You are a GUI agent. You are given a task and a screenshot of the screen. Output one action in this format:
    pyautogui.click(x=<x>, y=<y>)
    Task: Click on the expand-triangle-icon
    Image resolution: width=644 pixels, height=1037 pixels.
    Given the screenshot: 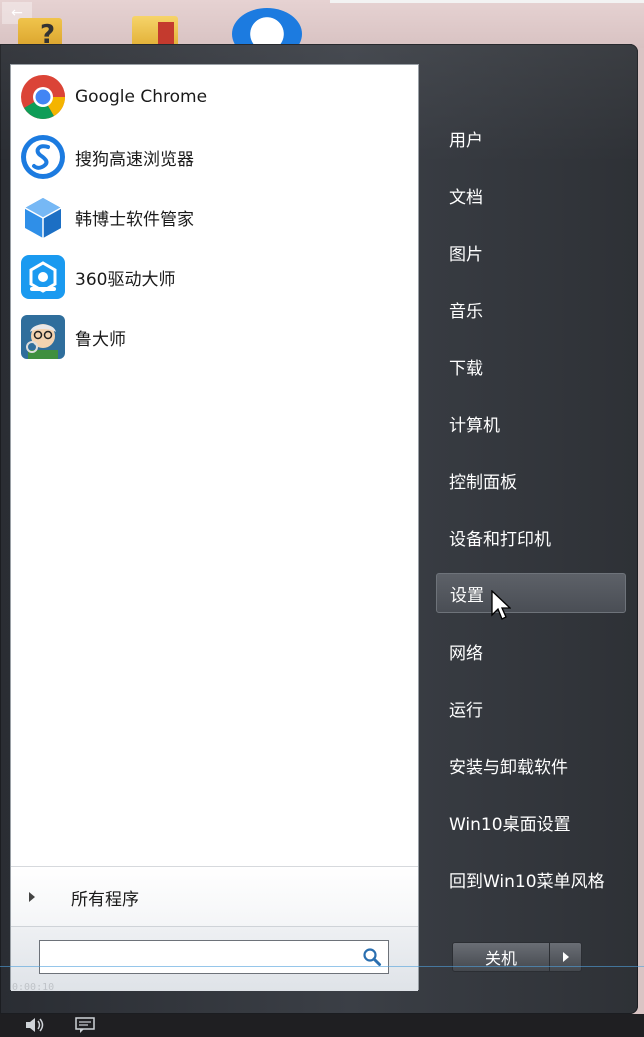 What is the action you would take?
    pyautogui.click(x=32, y=897)
    